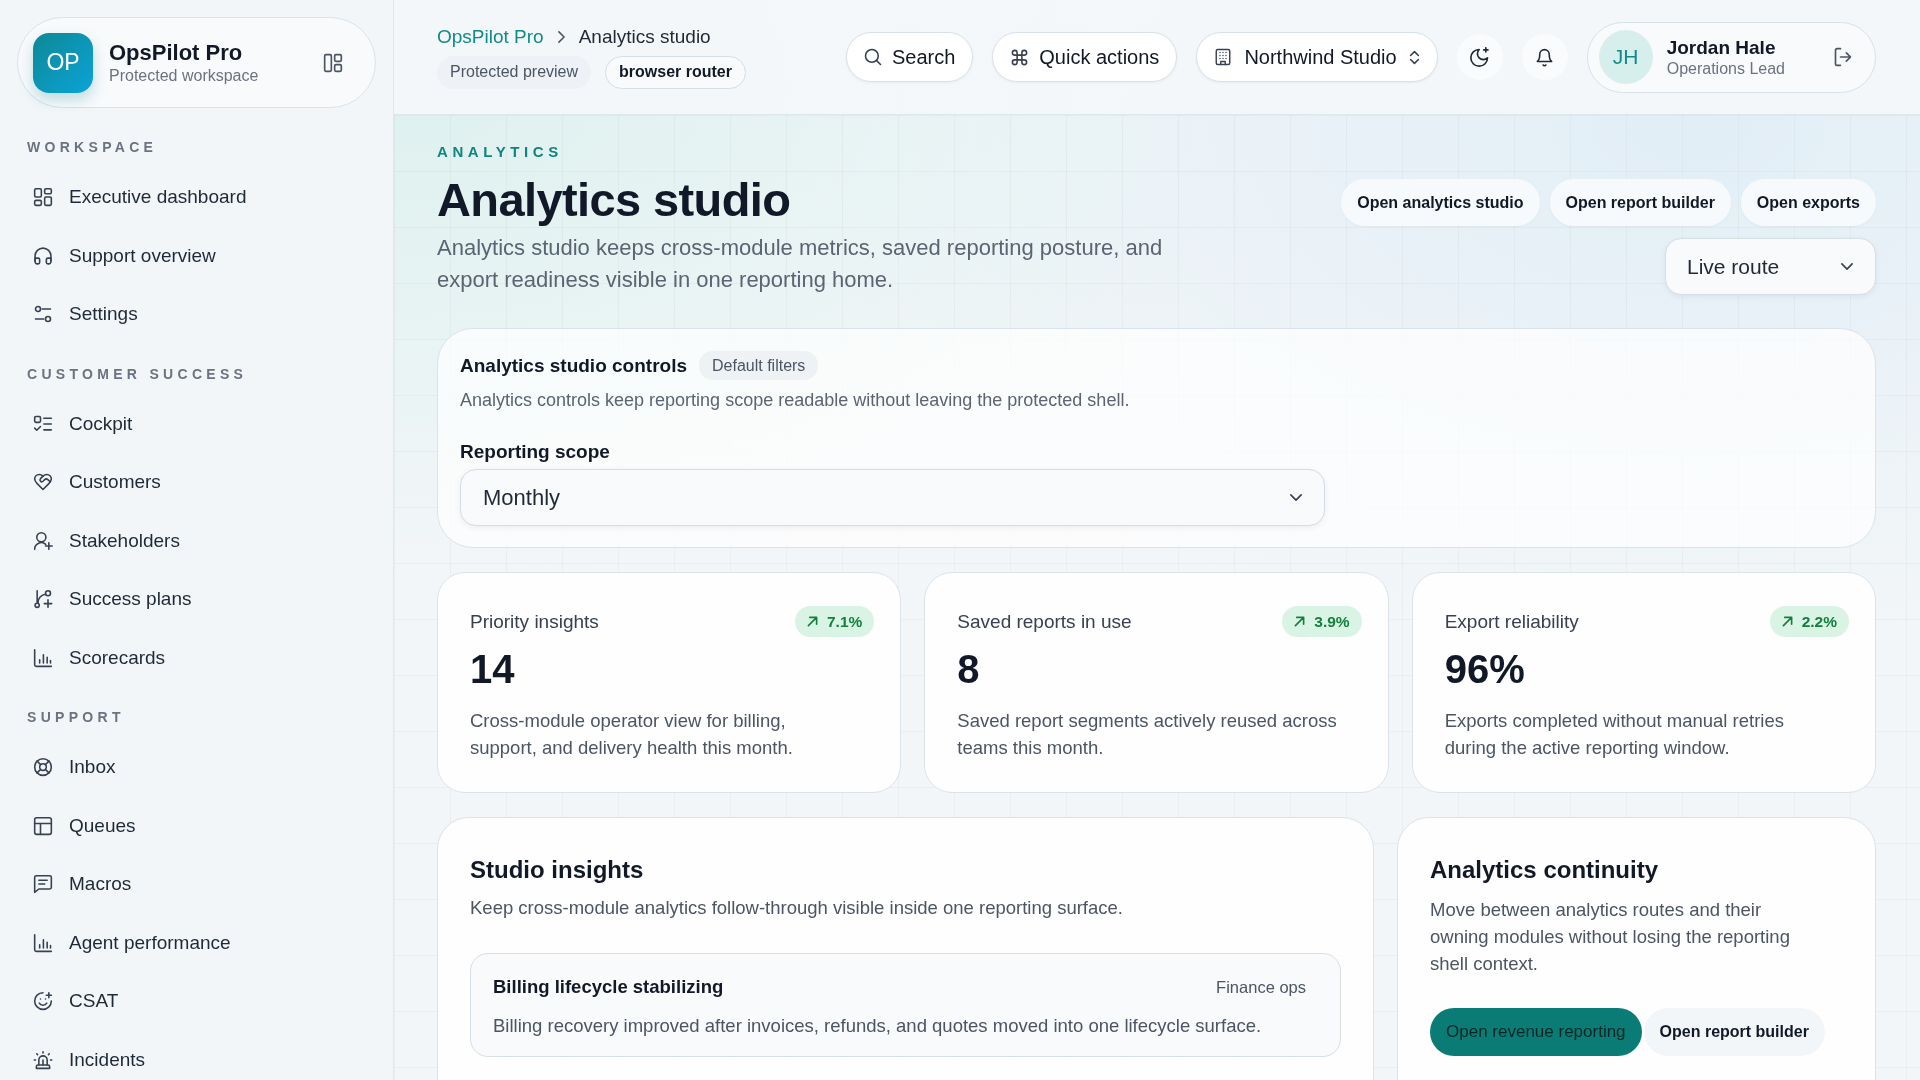  Describe the element at coordinates (1725, 68) in the screenshot. I see `user-role: Operations Lead` at that location.